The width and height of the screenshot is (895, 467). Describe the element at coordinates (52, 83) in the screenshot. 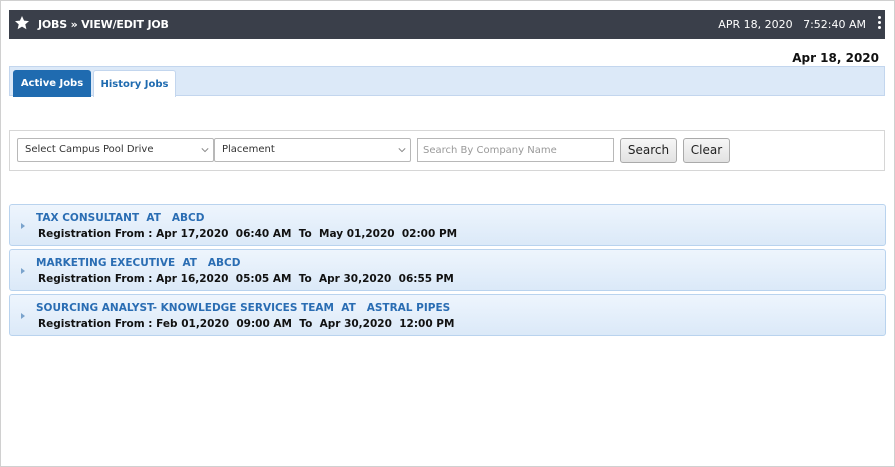

I see `tab-active-jobs: Active Jobs` at that location.